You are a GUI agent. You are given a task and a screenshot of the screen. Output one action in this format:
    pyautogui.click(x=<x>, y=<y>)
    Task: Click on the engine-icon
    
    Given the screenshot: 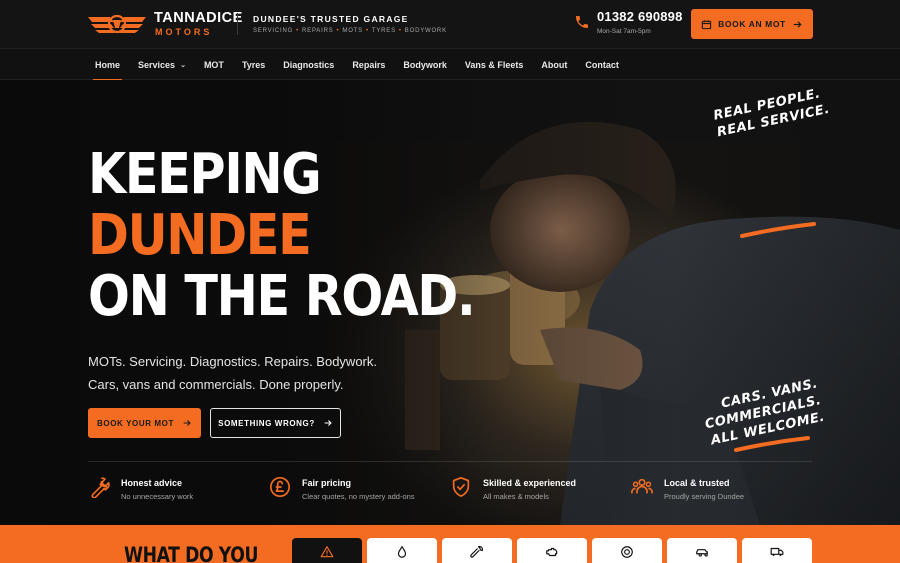 What is the action you would take?
    pyautogui.click(x=552, y=552)
    